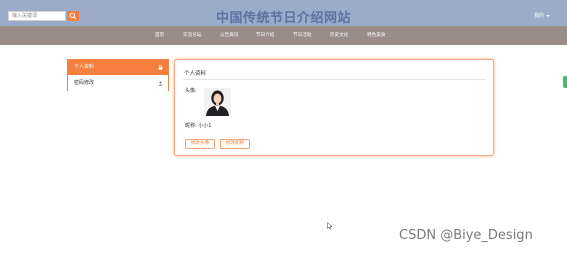 This screenshot has height=255, width=567. Describe the element at coordinates (159, 35) in the screenshot. I see `nav-item-home: 首页` at that location.